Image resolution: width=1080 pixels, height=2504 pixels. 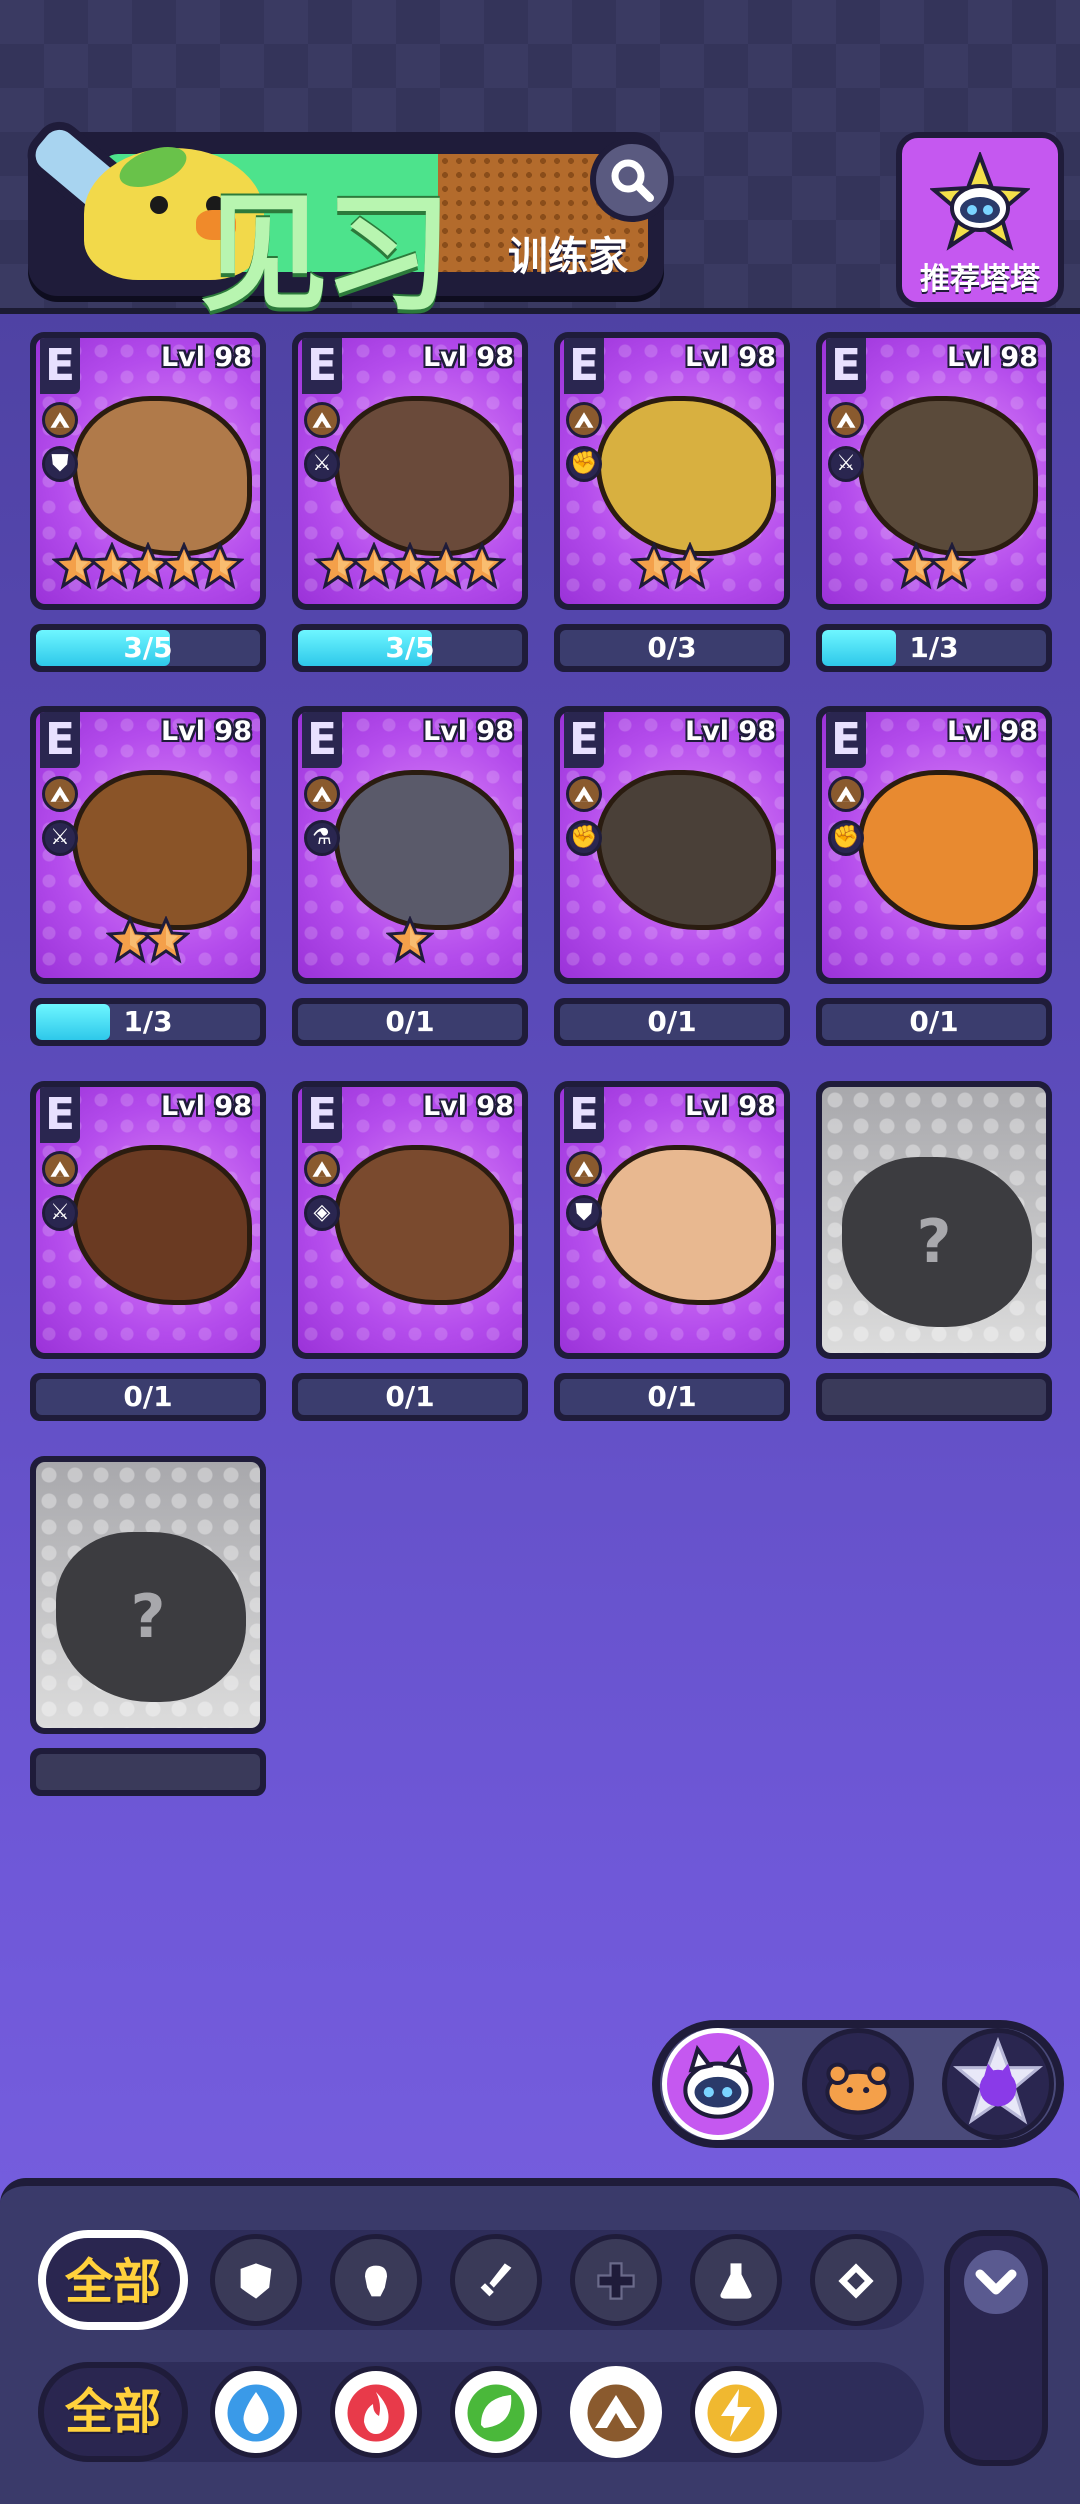 I want to click on switch-option-star-cat, so click(x=998, y=2084).